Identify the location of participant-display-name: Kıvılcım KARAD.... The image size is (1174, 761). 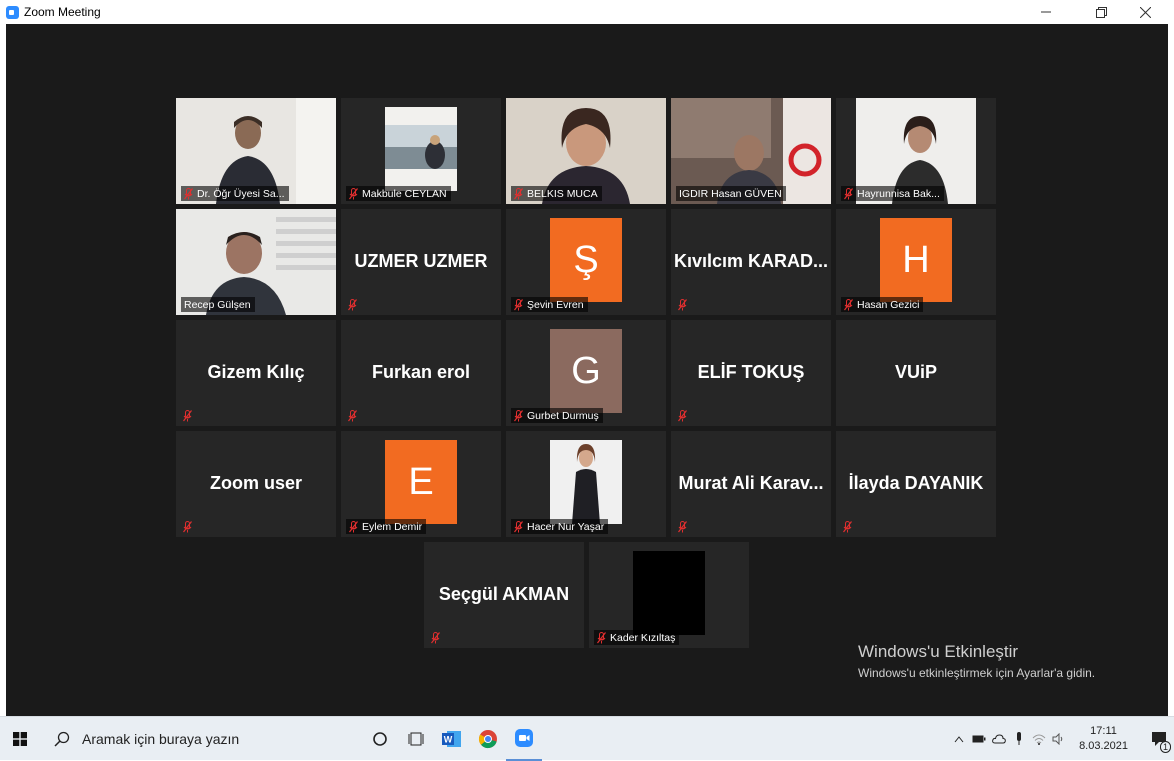
(751, 261).